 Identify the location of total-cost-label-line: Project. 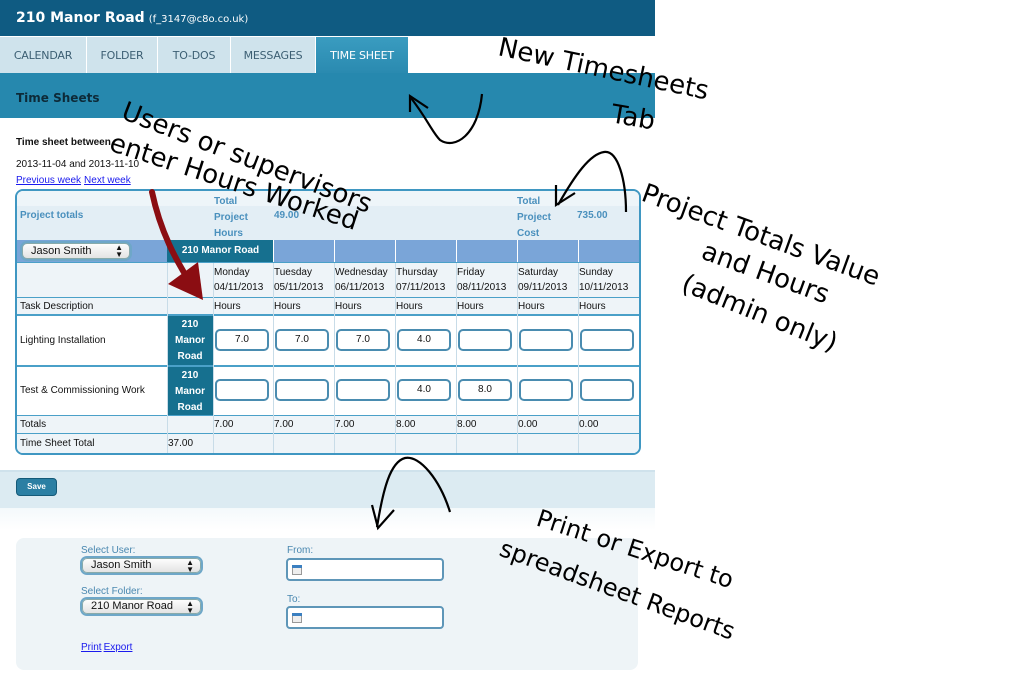
(534, 217).